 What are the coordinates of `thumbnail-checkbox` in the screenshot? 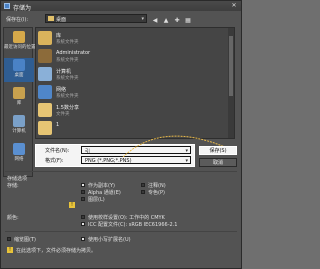 It's located at (9, 239).